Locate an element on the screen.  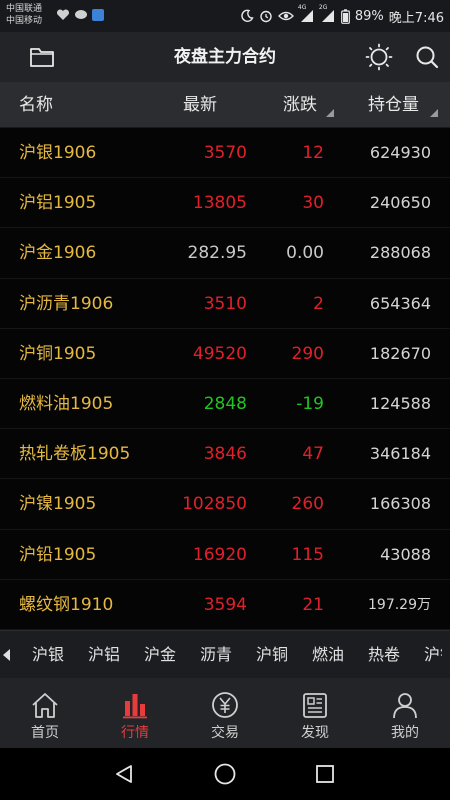
brightness-icon is located at coordinates (379, 57).